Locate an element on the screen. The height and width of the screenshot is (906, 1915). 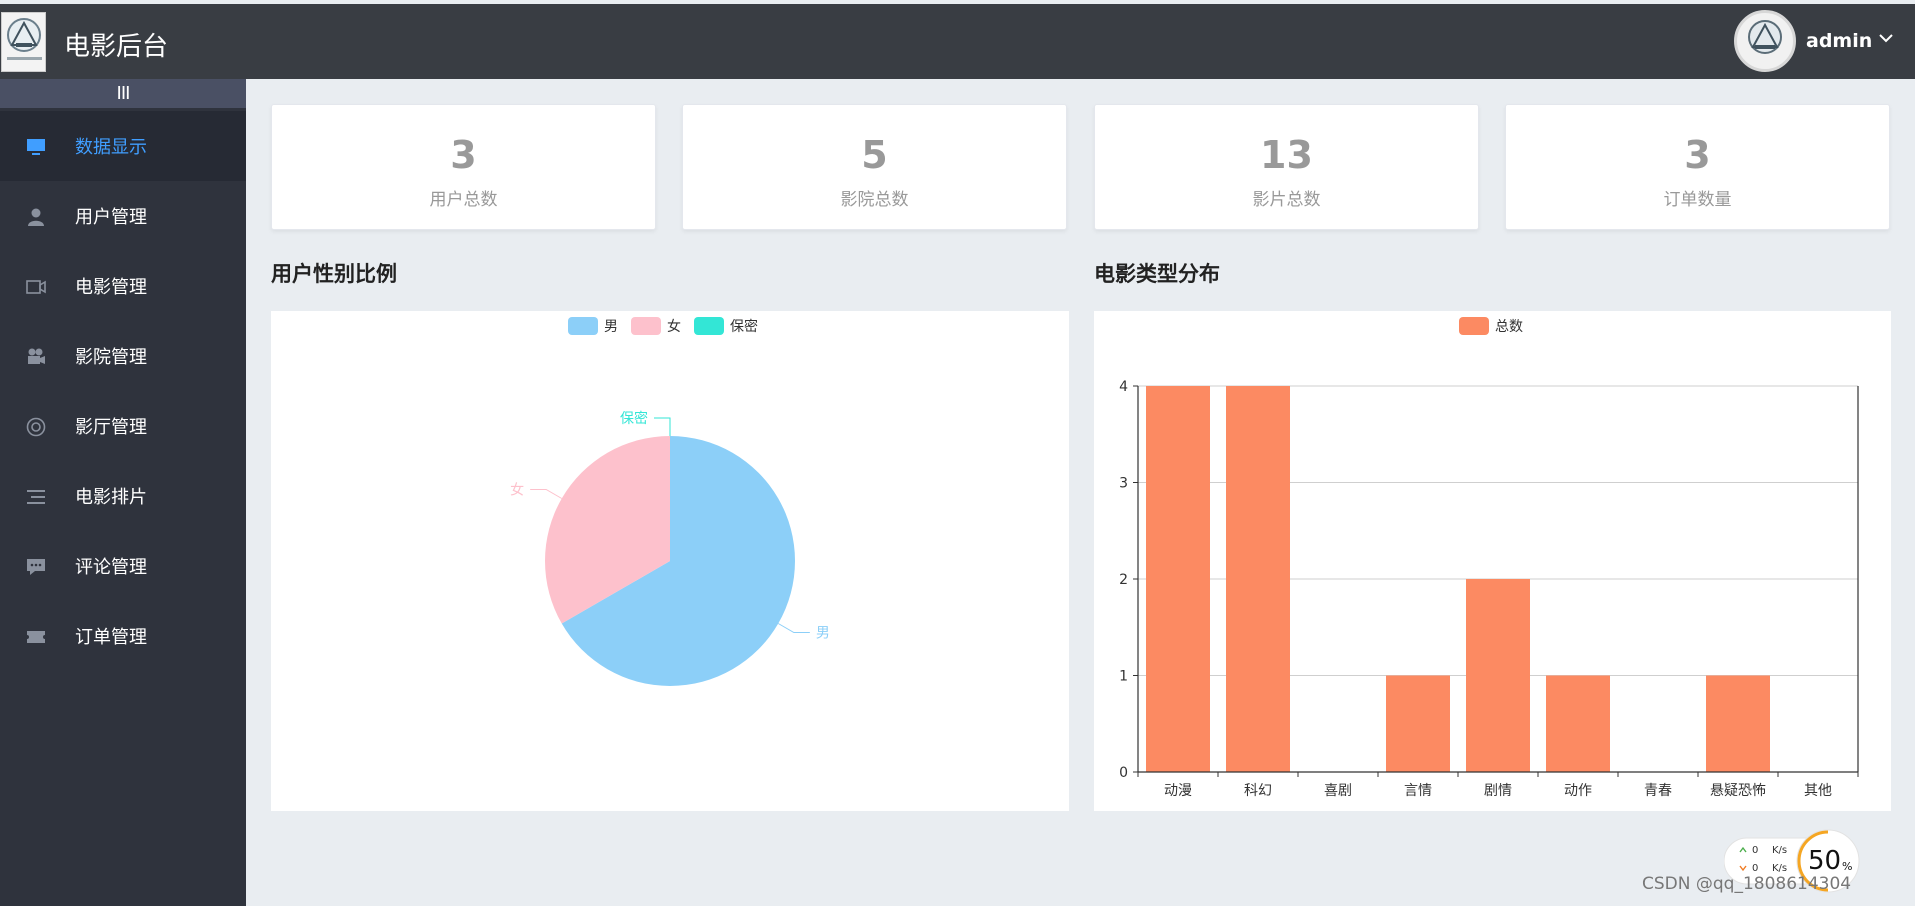
x-tick-label: 动作 is located at coordinates (1578, 791).